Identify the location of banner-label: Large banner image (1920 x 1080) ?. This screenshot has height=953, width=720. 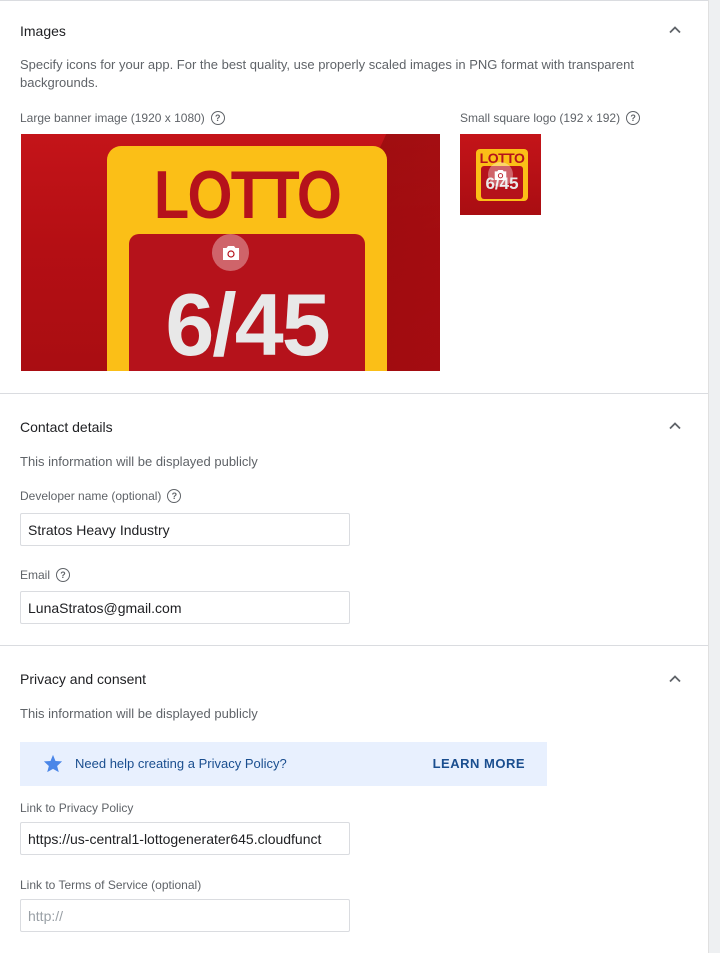
(122, 118).